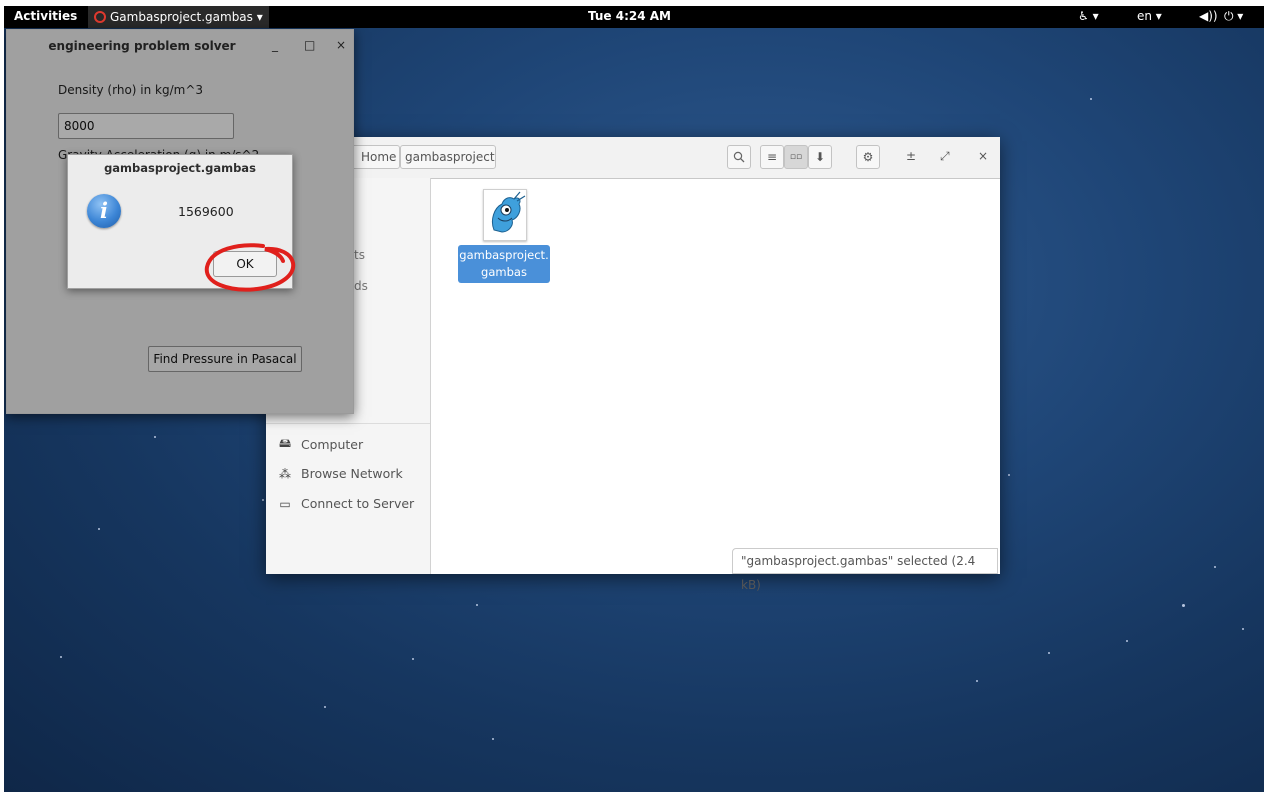 The width and height of the screenshot is (1264, 792). Describe the element at coordinates (359, 255) in the screenshot. I see `sidebar-text-fragment: ts` at that location.